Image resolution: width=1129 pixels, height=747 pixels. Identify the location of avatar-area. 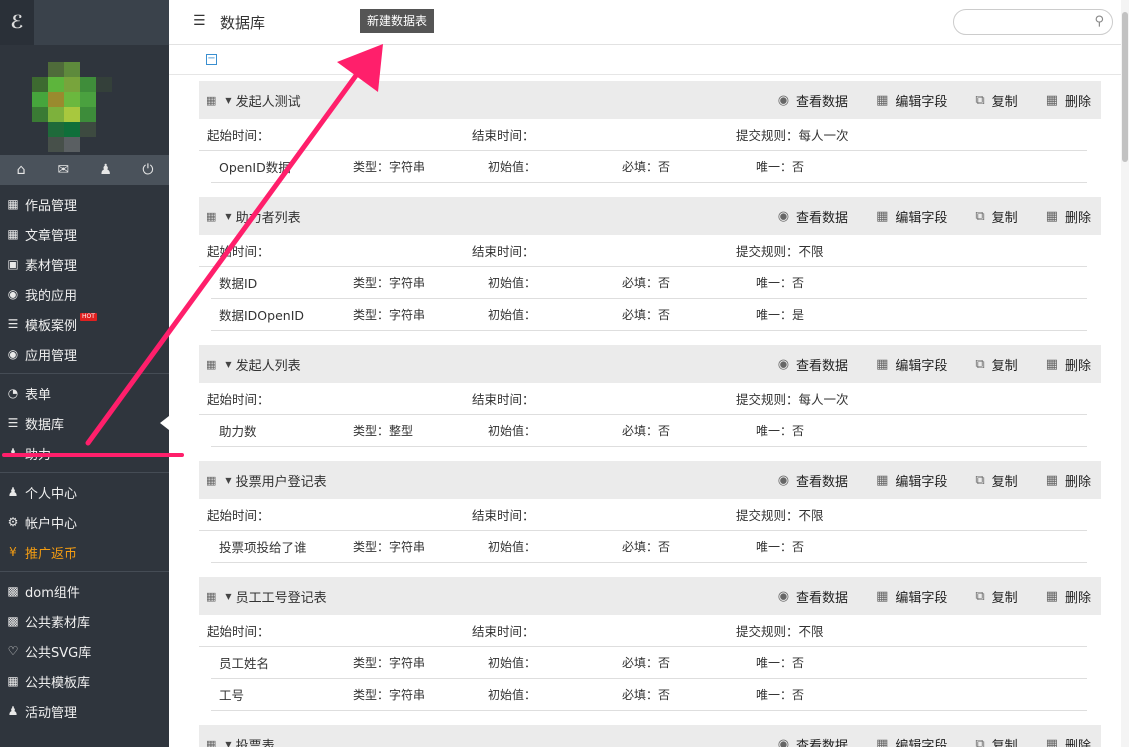
(84, 100).